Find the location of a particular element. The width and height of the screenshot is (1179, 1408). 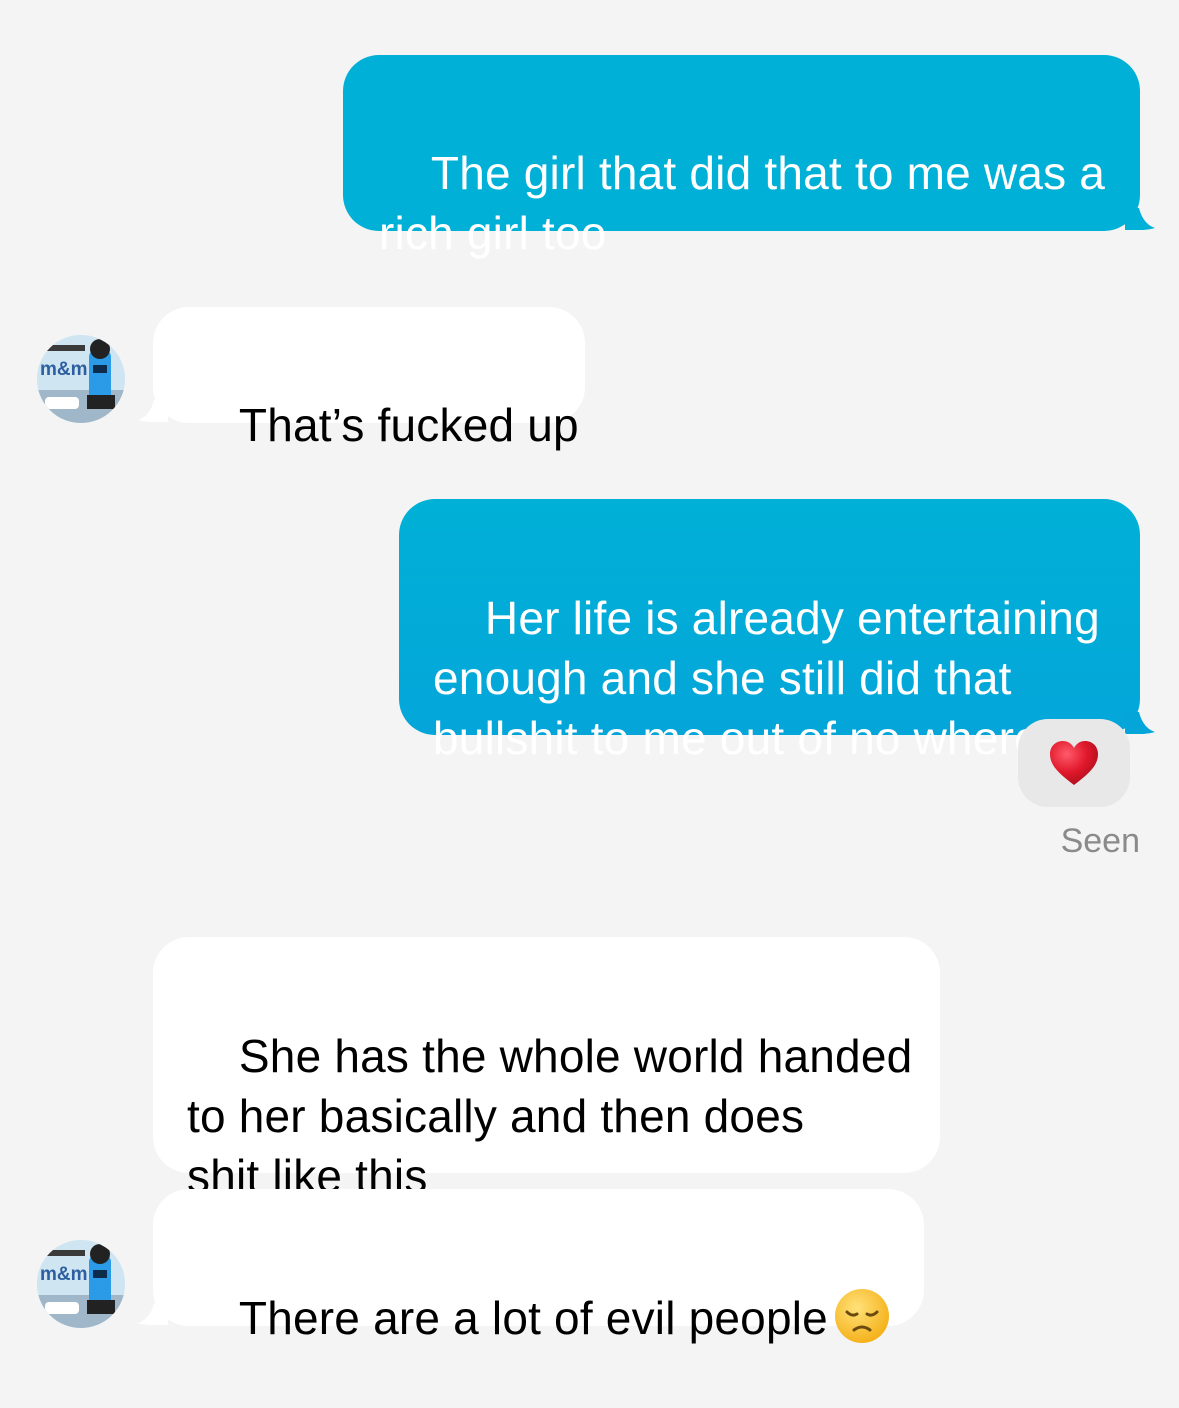

message-text: There are a lot of evil people is located at coordinates (533, 1318).